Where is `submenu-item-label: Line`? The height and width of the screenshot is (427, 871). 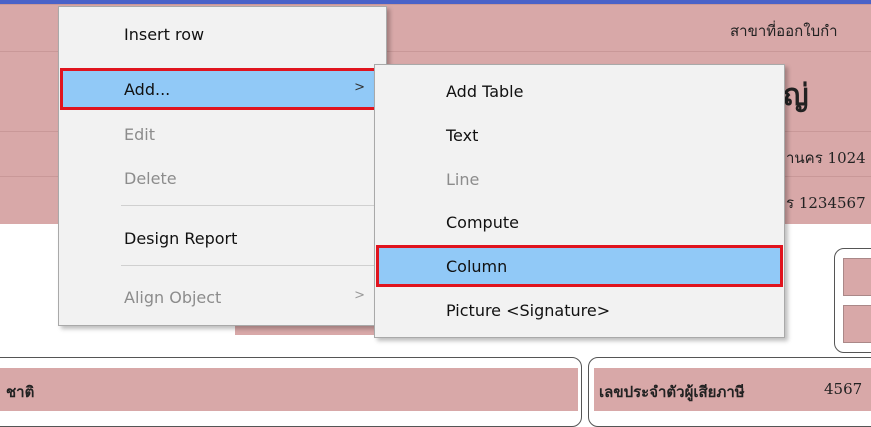 submenu-item-label: Line is located at coordinates (463, 179).